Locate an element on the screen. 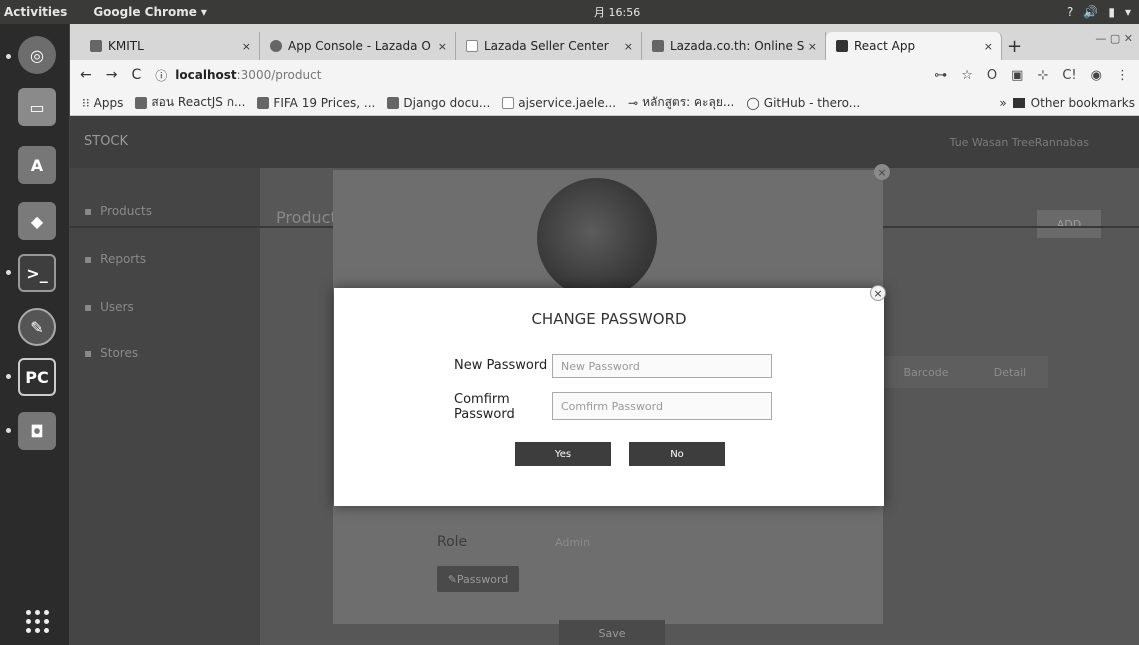  detail-button: Detail is located at coordinates (1010, 372).